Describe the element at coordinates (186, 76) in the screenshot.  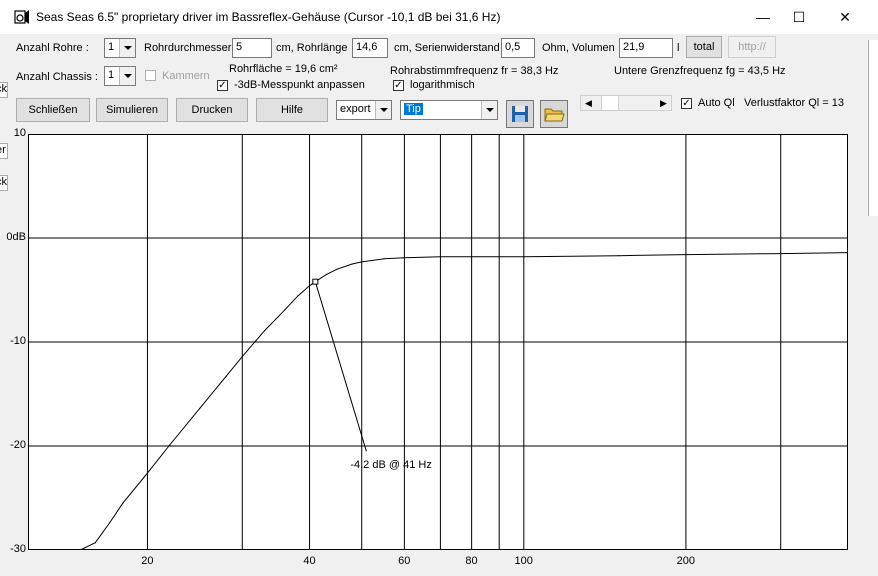
I see `kammern-label: Kammern` at that location.